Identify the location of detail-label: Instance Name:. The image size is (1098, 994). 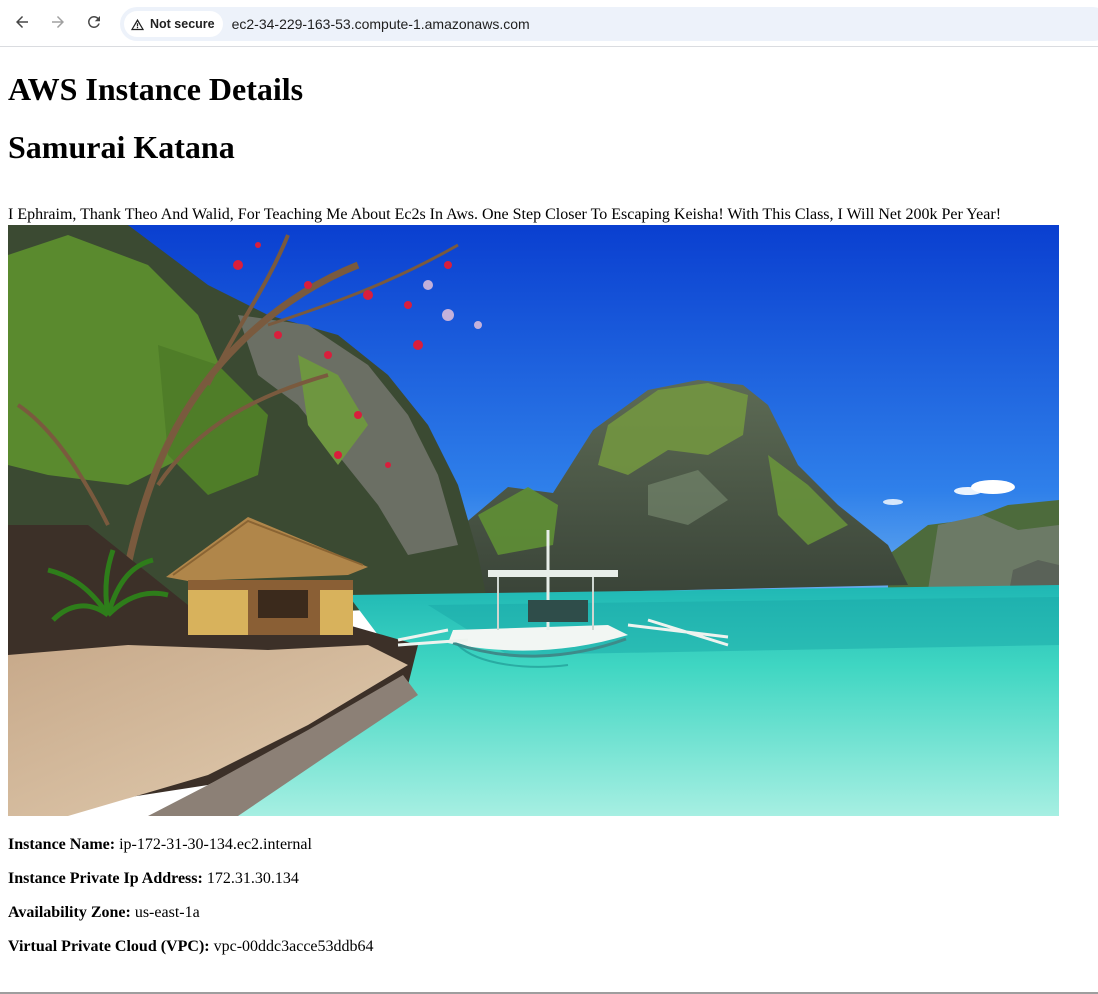
(62, 844).